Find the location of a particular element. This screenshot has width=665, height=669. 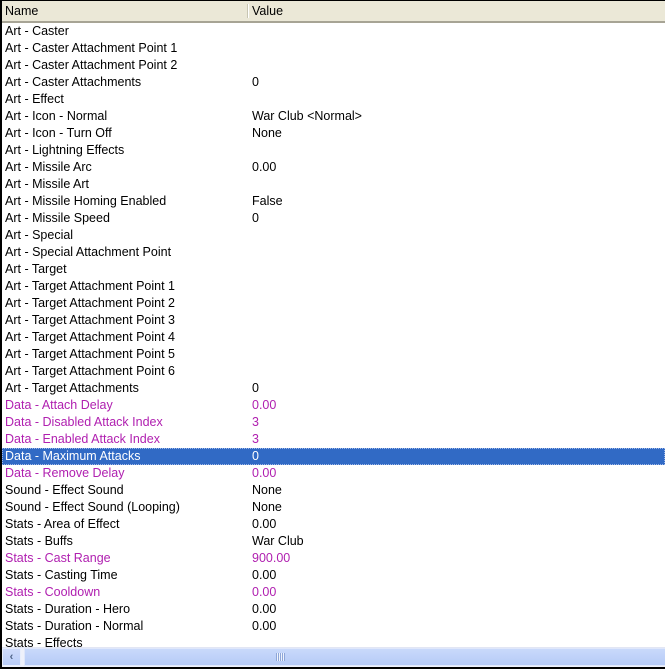

property-name: Art - Lightning Effects is located at coordinates (65, 150).